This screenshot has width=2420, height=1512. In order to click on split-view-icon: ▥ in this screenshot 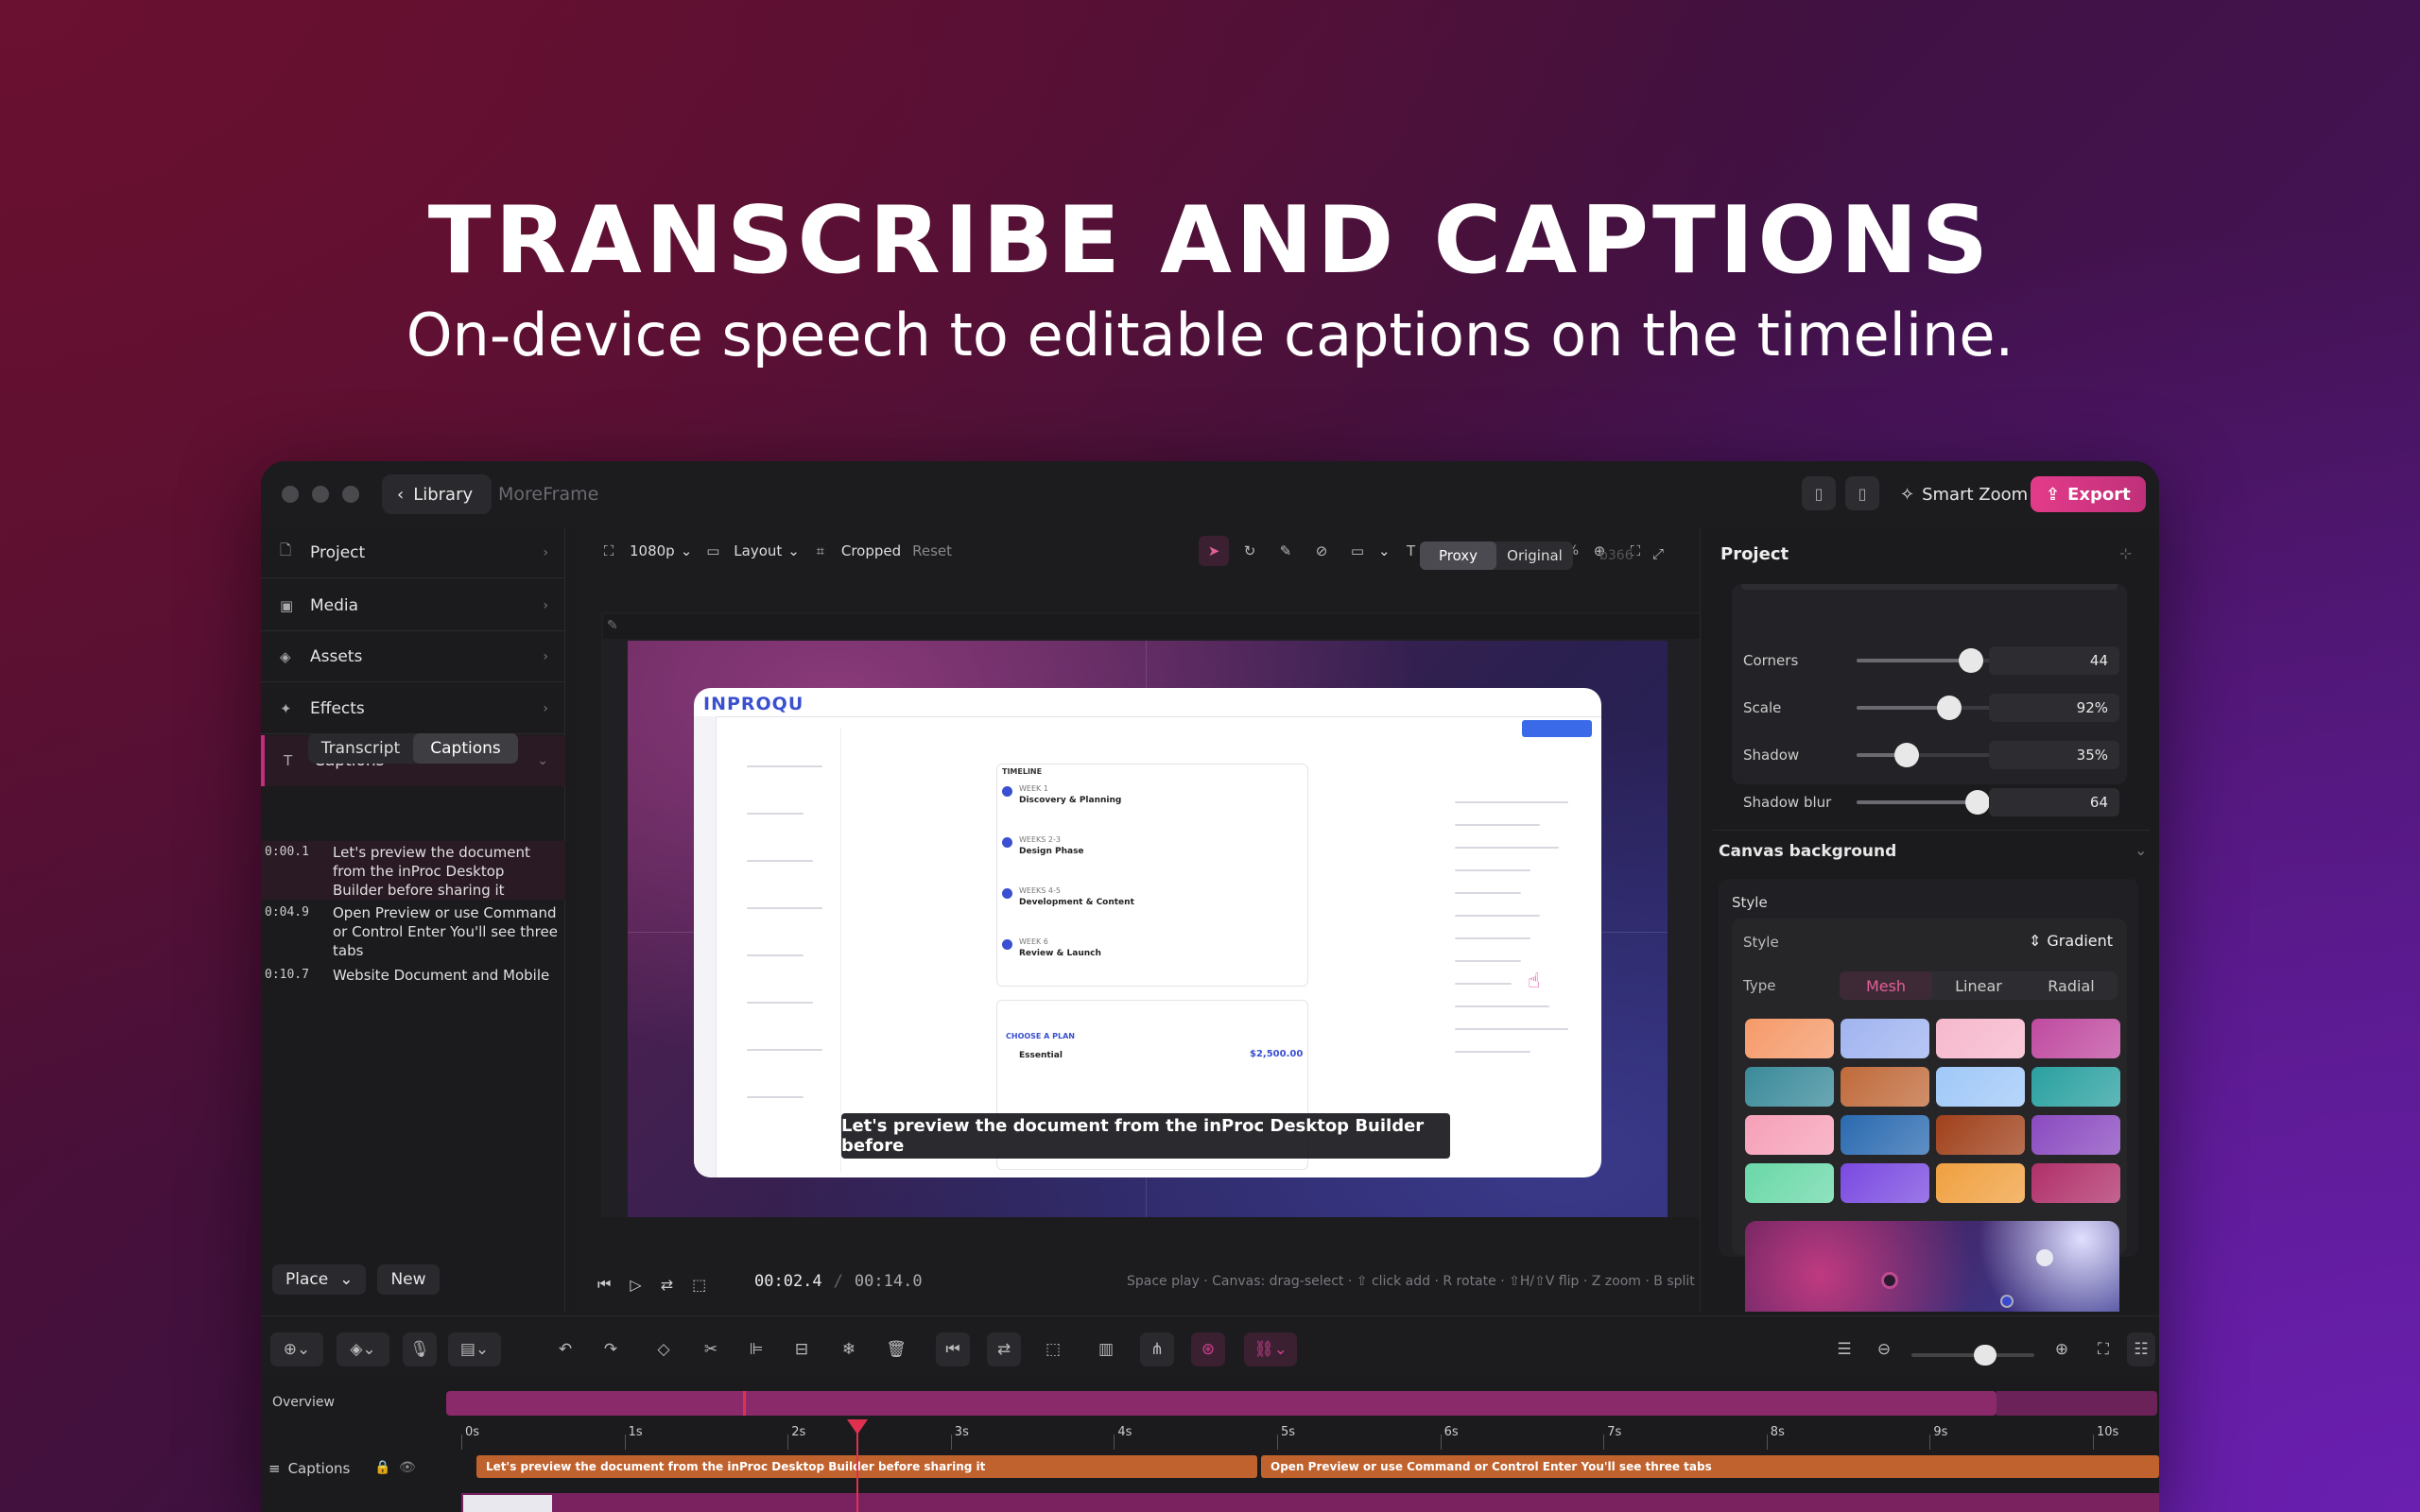, I will do `click(1106, 1349)`.